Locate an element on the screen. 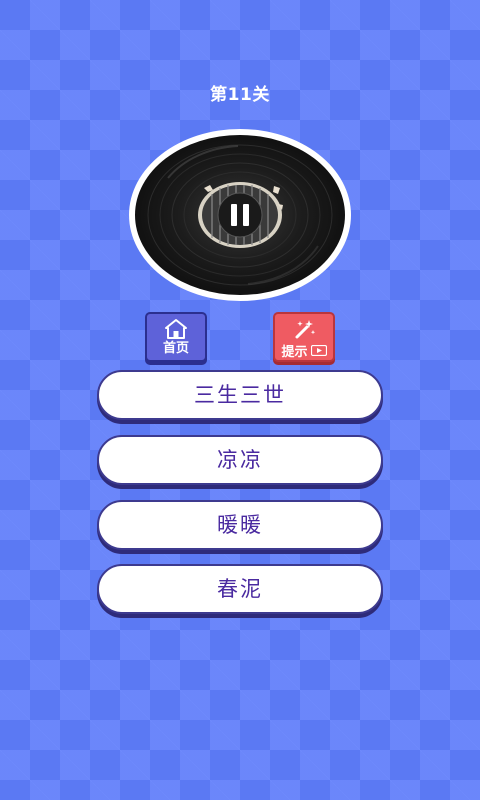  home-button-label: 首页 is located at coordinates (175, 348).